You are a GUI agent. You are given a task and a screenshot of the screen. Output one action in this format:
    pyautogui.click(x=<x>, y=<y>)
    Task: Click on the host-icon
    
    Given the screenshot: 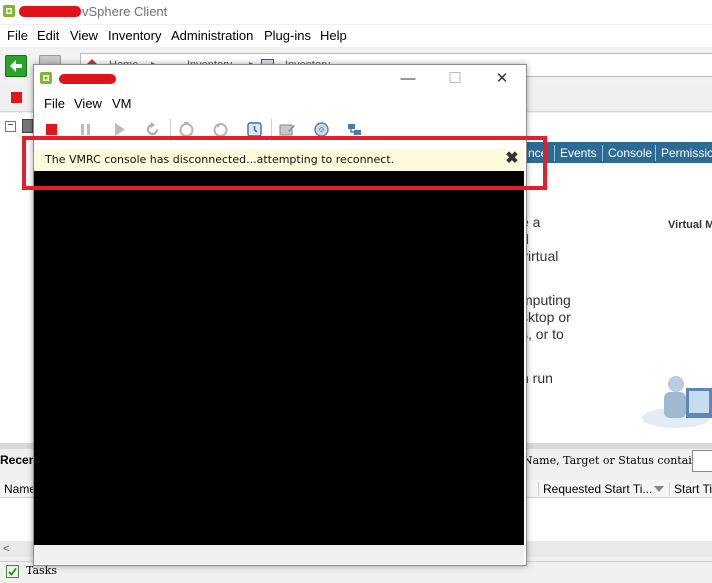 What is the action you would take?
    pyautogui.click(x=27, y=126)
    